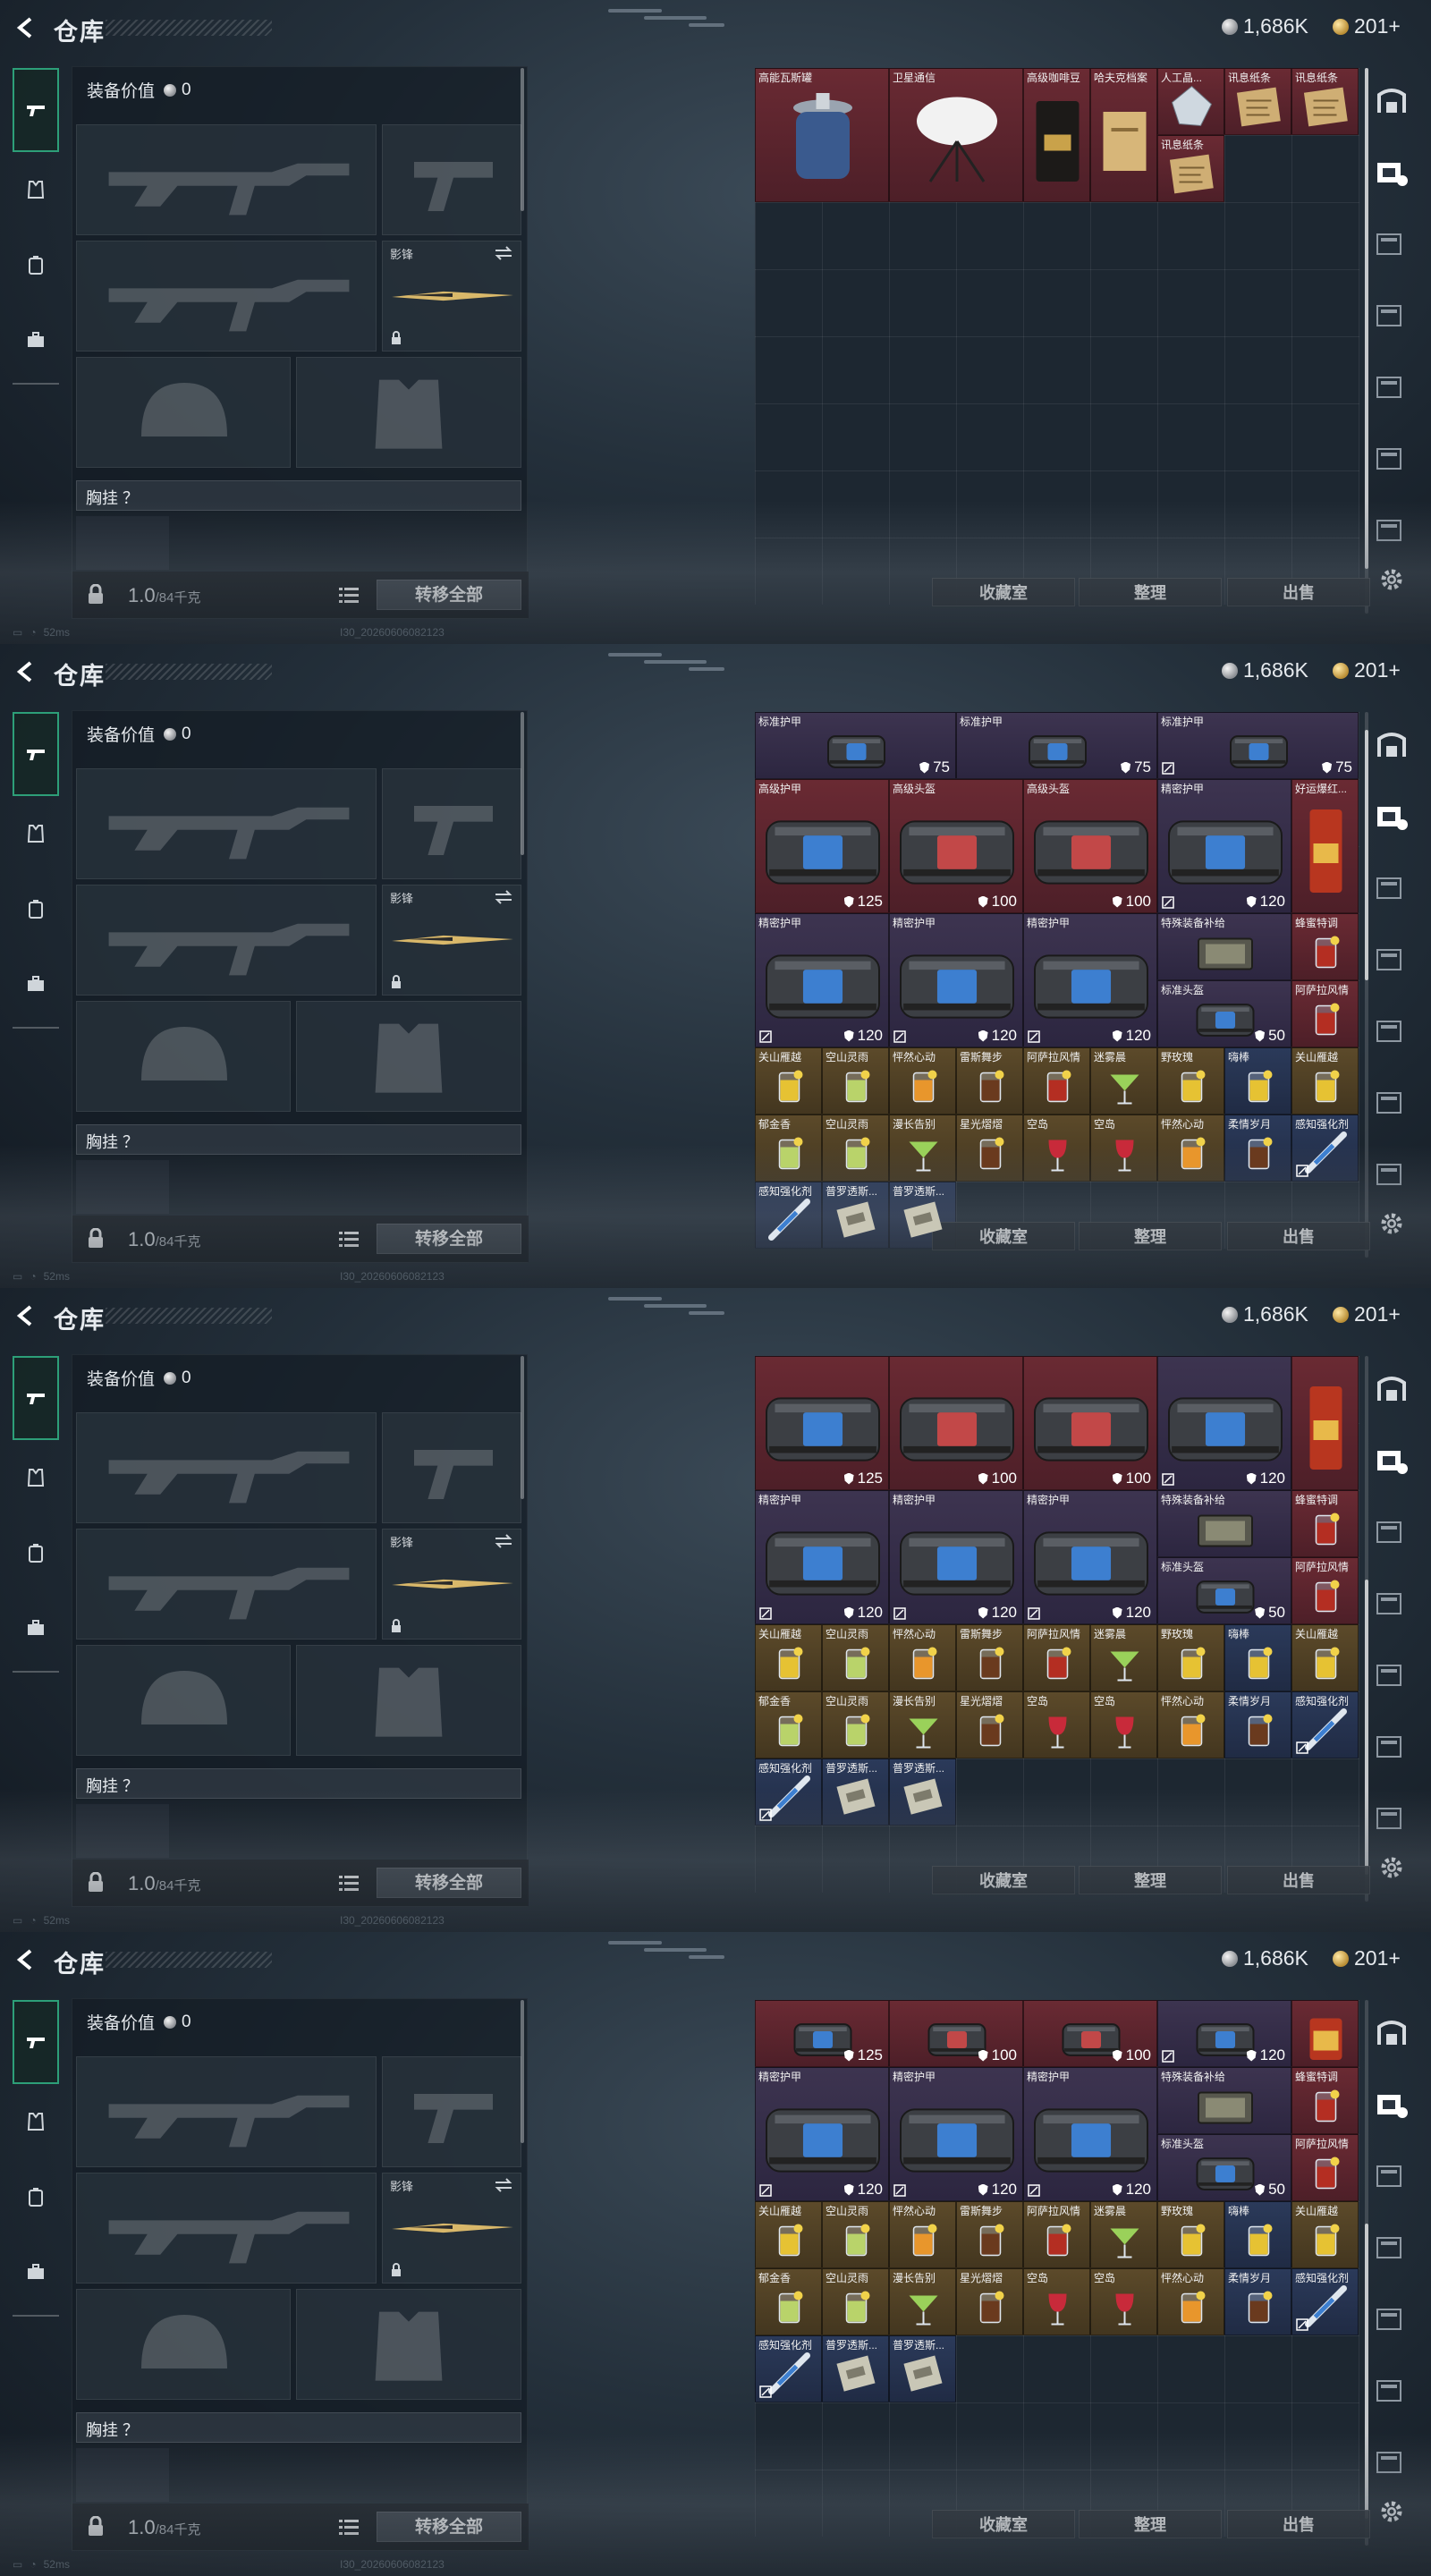 This screenshot has width=1431, height=2576. What do you see at coordinates (822, 846) in the screenshot?
I see `inventory-item: 高级护甲 125` at bounding box center [822, 846].